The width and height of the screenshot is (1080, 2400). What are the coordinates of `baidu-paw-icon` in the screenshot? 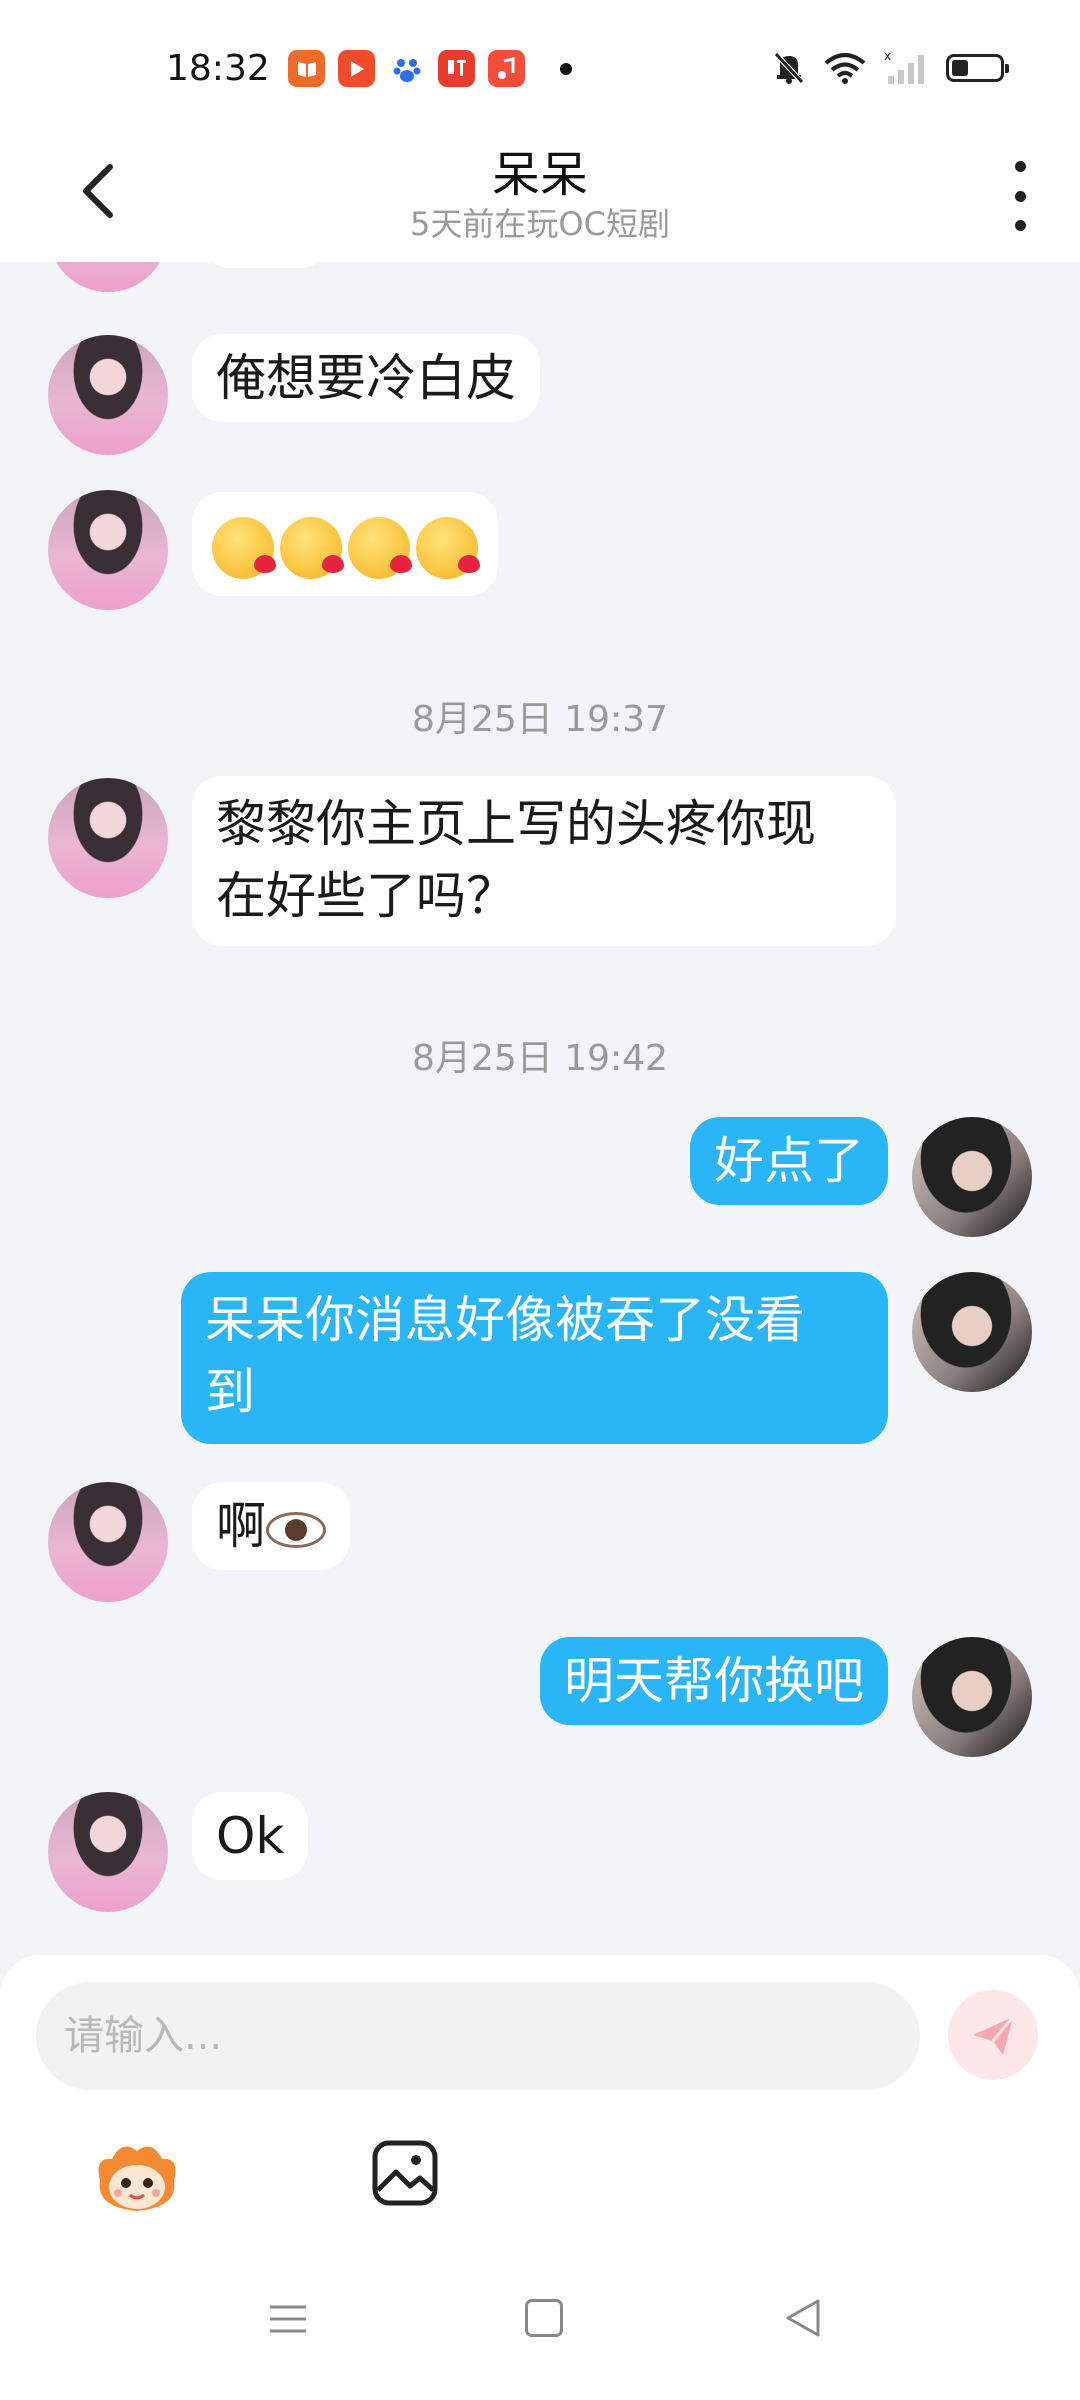 It's located at (406, 68).